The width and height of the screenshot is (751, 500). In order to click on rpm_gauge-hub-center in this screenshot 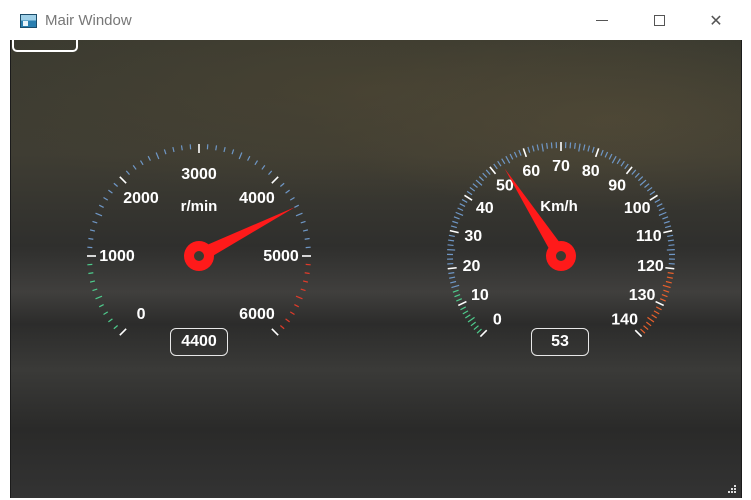, I will do `click(199, 256)`.